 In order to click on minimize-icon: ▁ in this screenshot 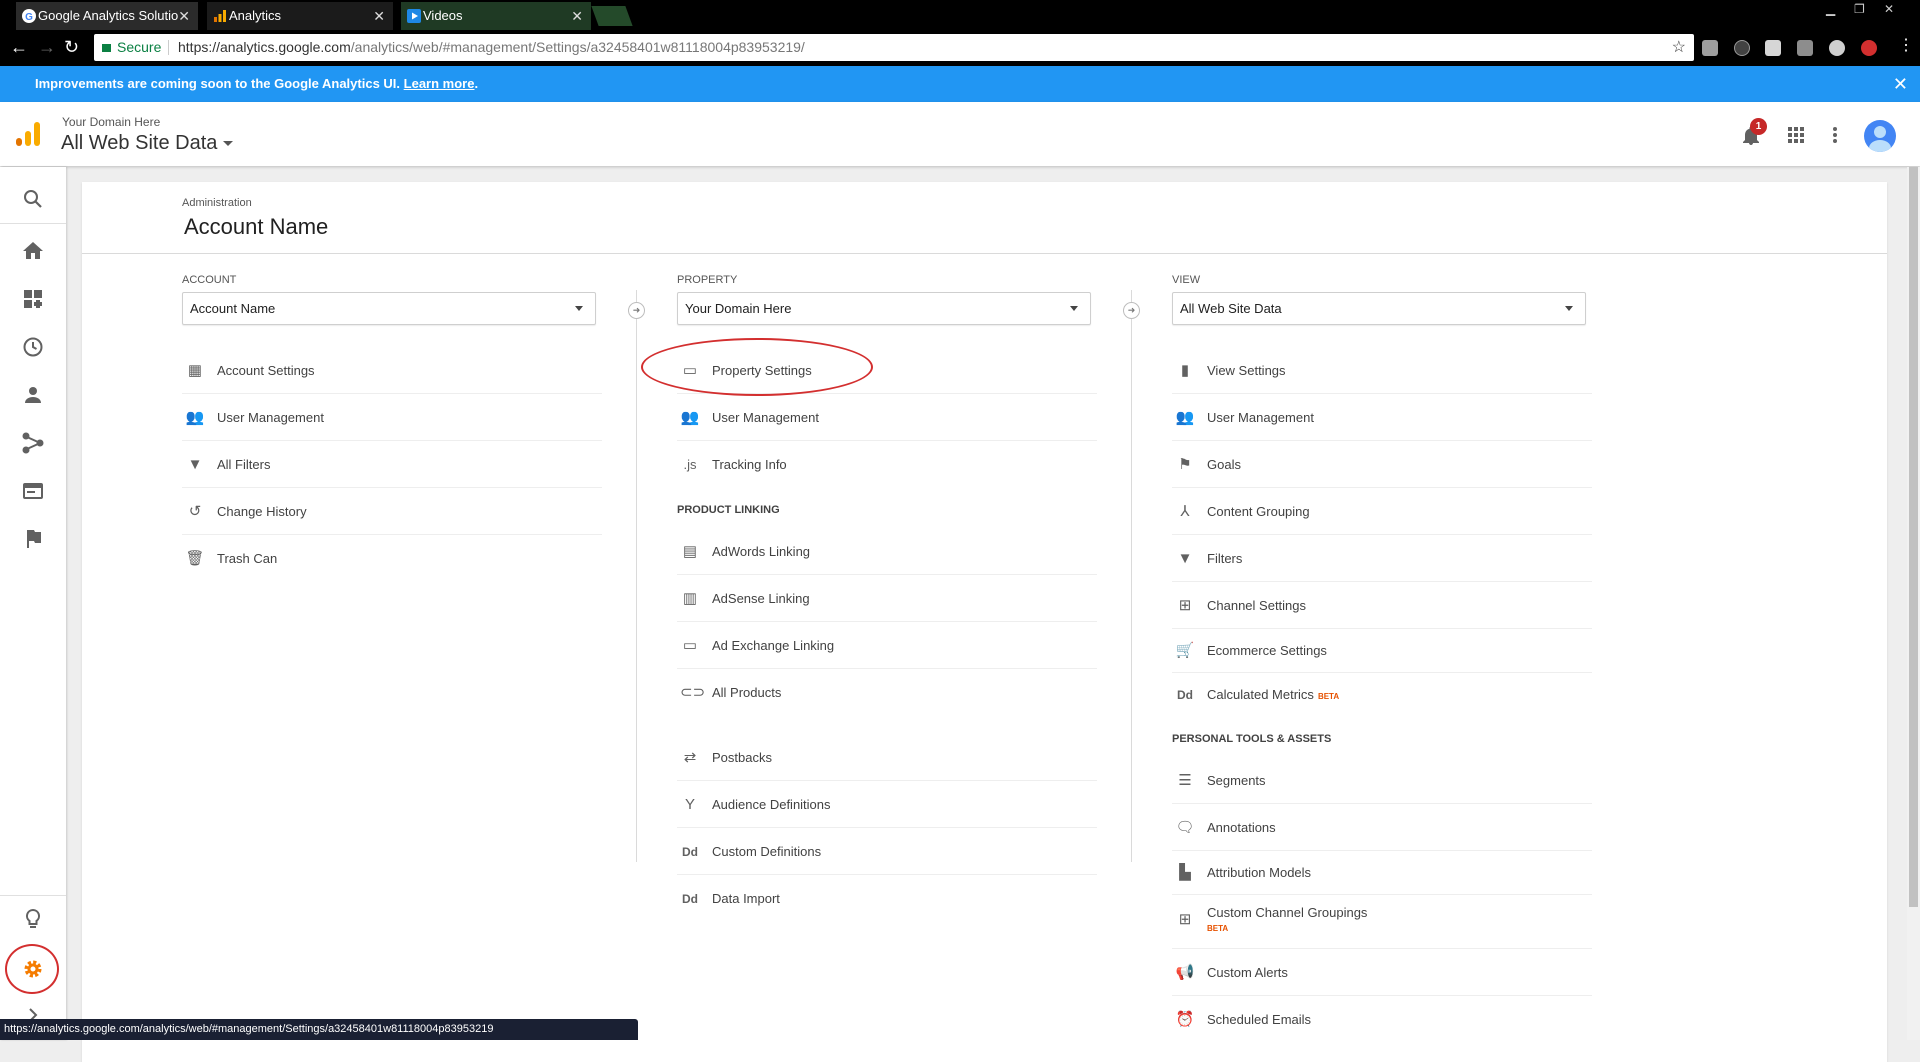, I will do `click(1830, 9)`.